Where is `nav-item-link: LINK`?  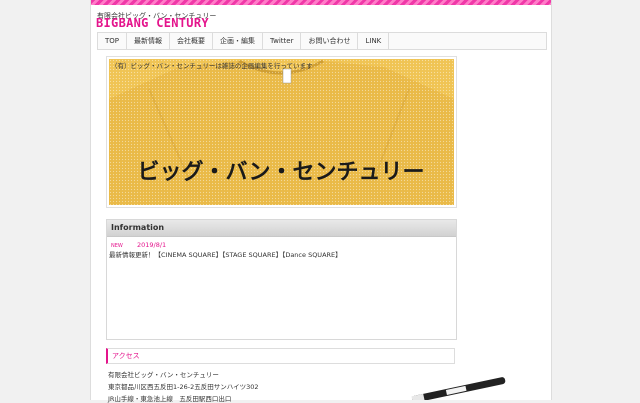 nav-item-link: LINK is located at coordinates (374, 41).